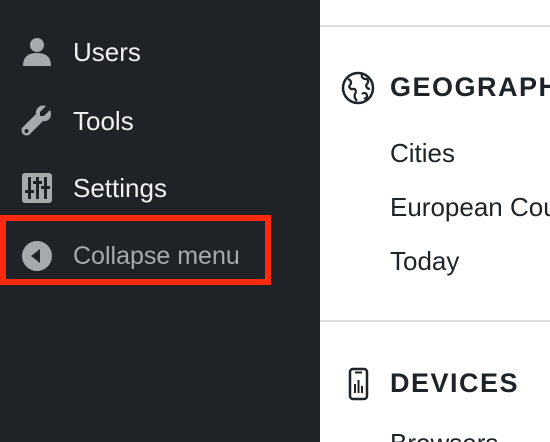 This screenshot has height=442, width=550. I want to click on user-icon, so click(37, 52).